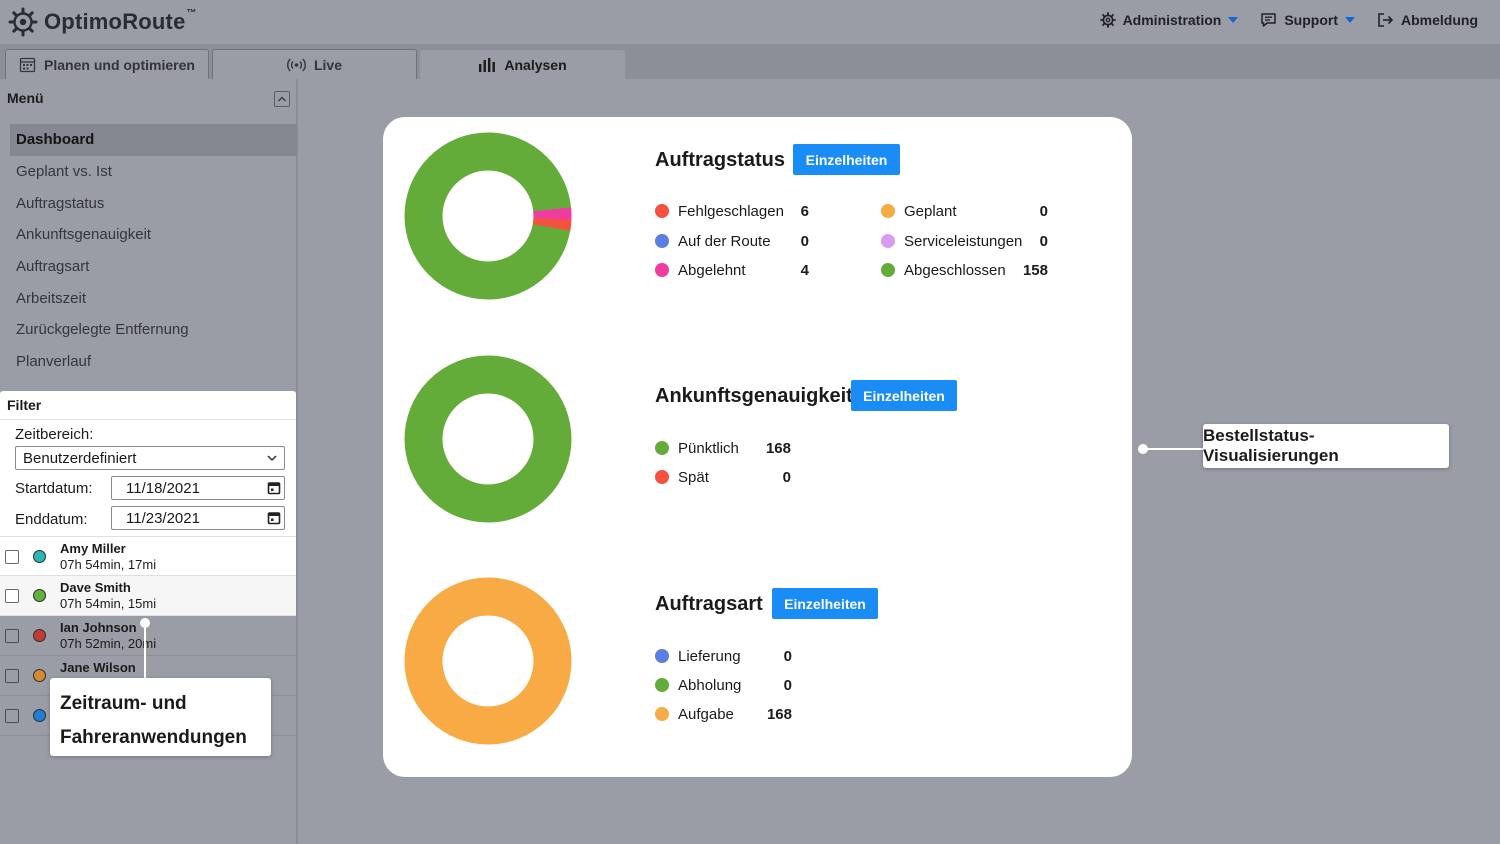  Describe the element at coordinates (153, 737) in the screenshot. I see `callout-text-line2: Fahreranwendungen` at that location.